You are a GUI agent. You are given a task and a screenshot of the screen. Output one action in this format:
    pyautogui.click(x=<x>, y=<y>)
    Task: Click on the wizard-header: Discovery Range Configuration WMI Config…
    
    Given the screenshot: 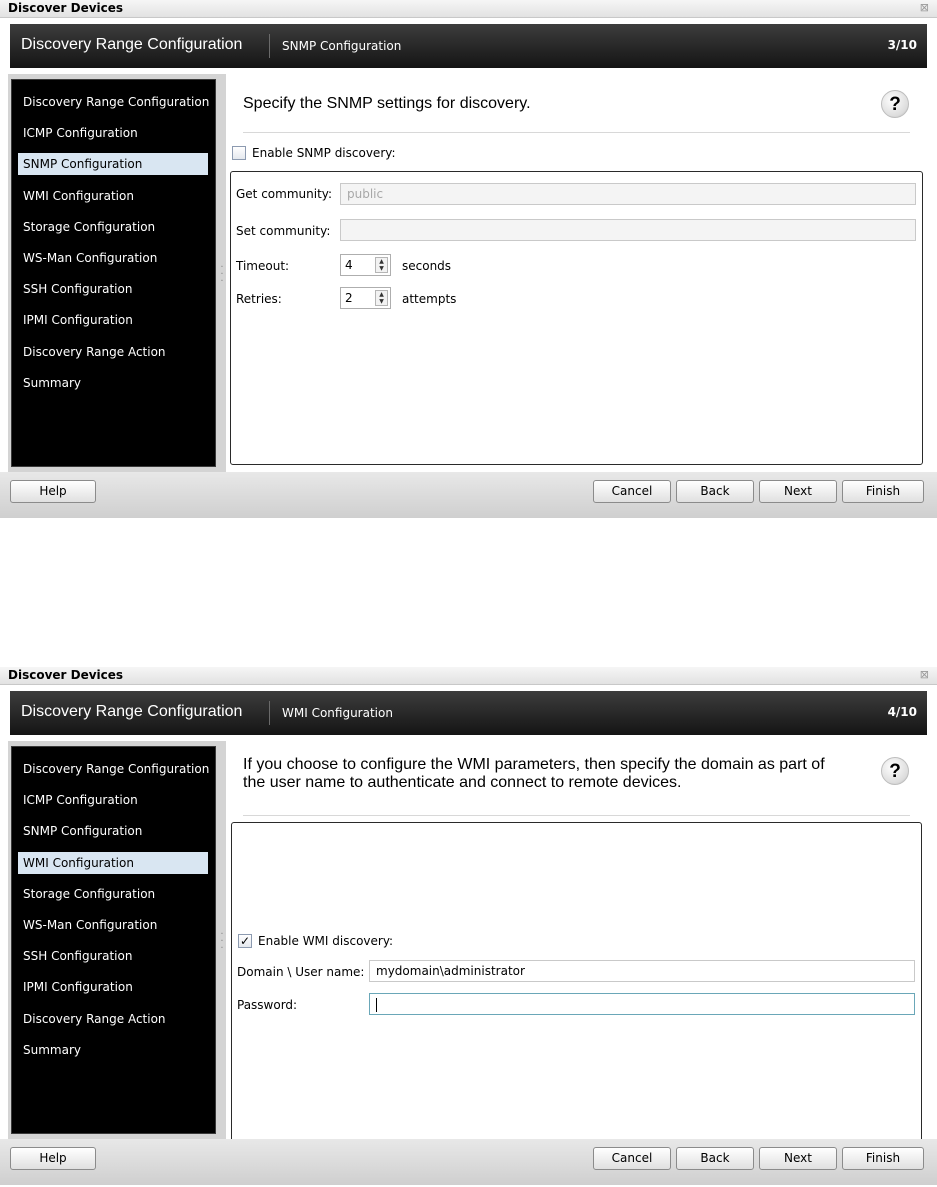 What is the action you would take?
    pyautogui.click(x=468, y=713)
    